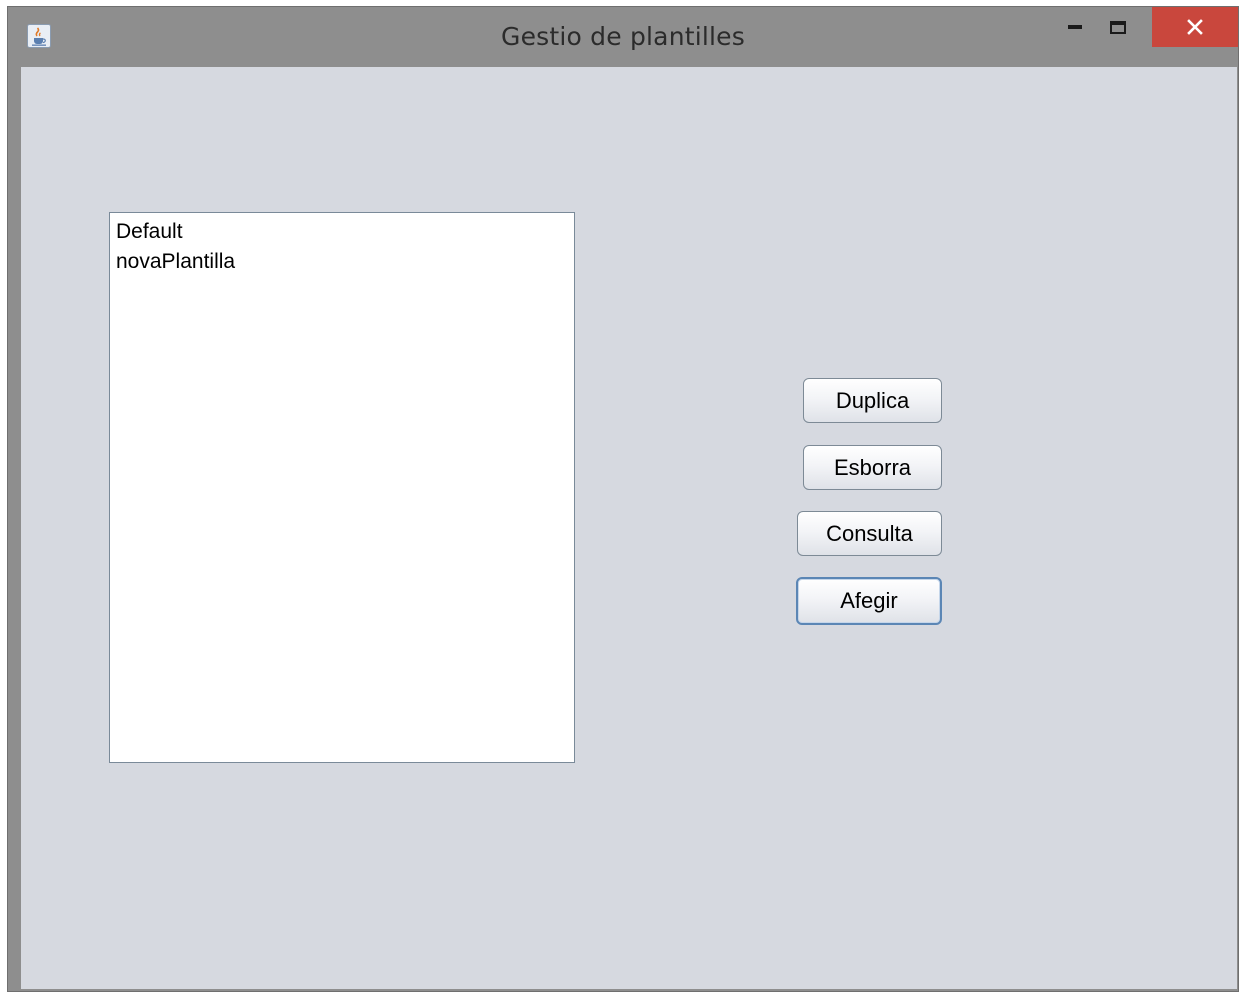 This screenshot has height=997, width=1253. I want to click on delete-button: Esborra, so click(872, 467).